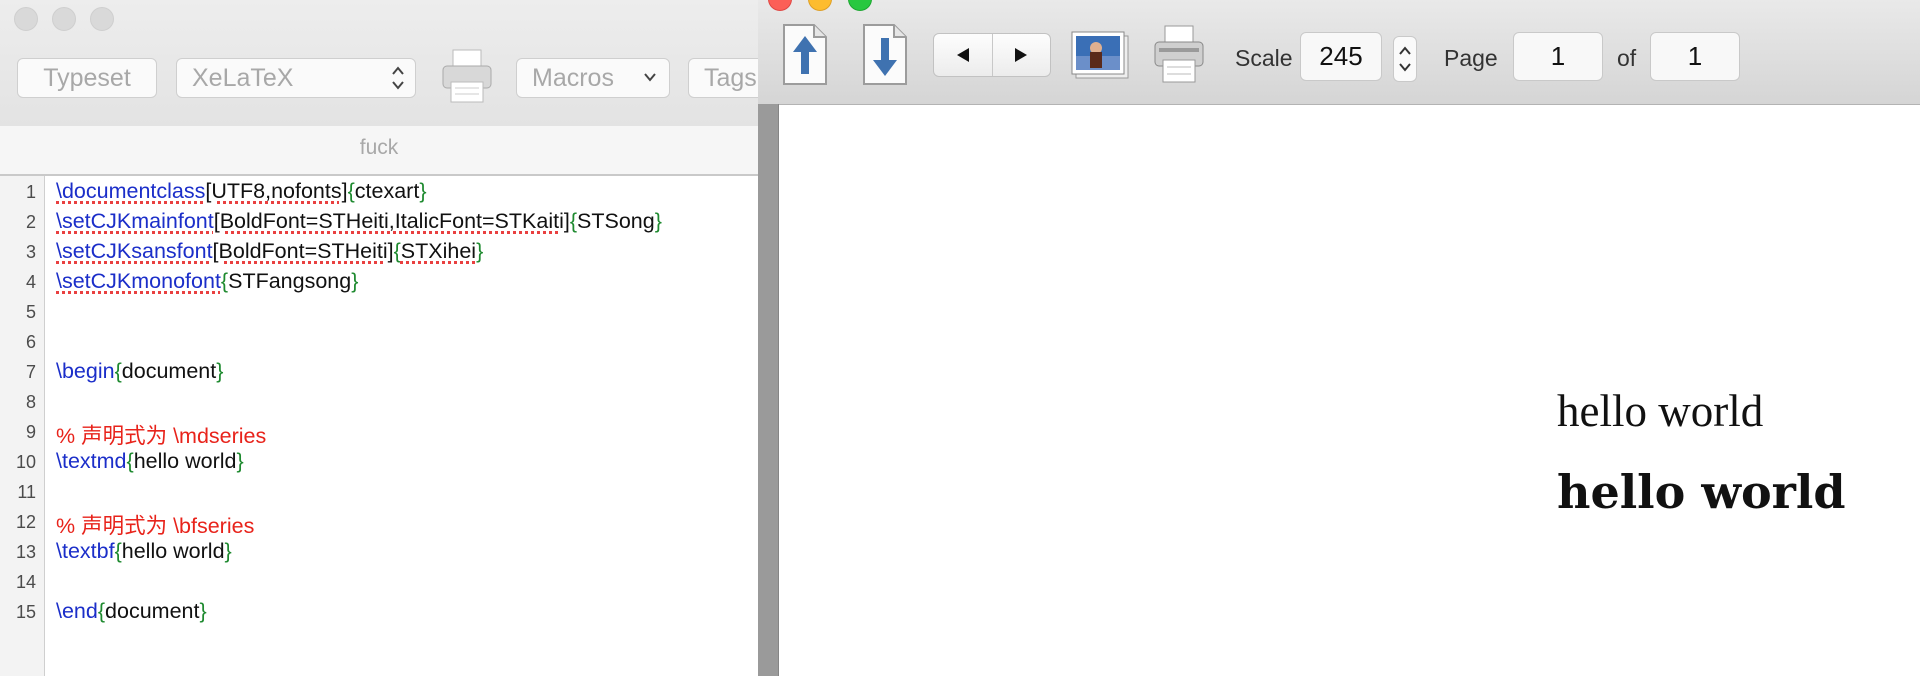 This screenshot has width=1920, height=676. I want to click on previous-page-button, so click(963, 55).